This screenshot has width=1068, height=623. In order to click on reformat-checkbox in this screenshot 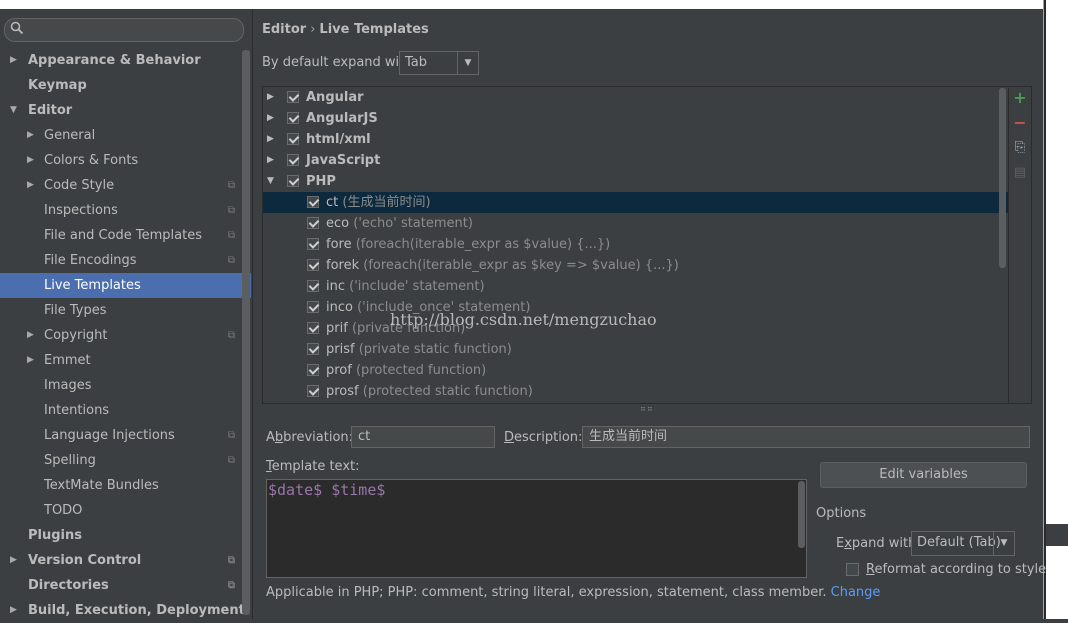, I will do `click(852, 569)`.